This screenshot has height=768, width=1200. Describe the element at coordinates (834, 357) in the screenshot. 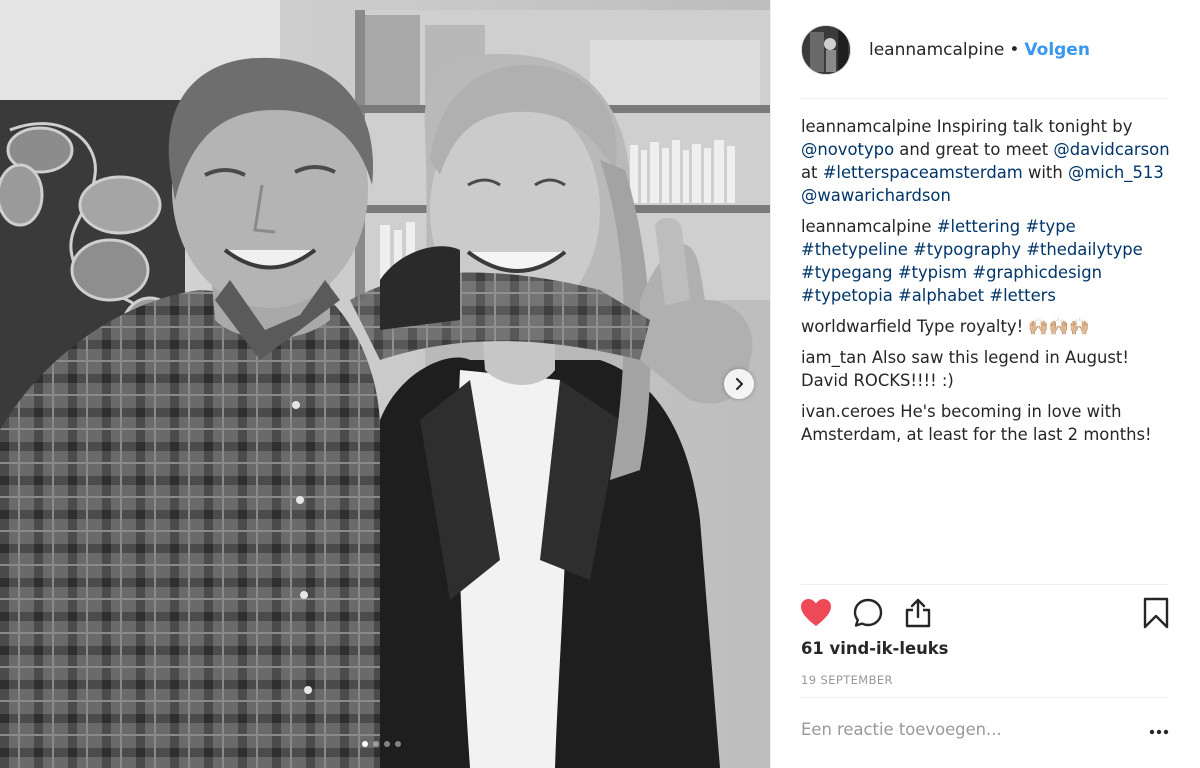

I see `comment-username: iam_tan` at that location.